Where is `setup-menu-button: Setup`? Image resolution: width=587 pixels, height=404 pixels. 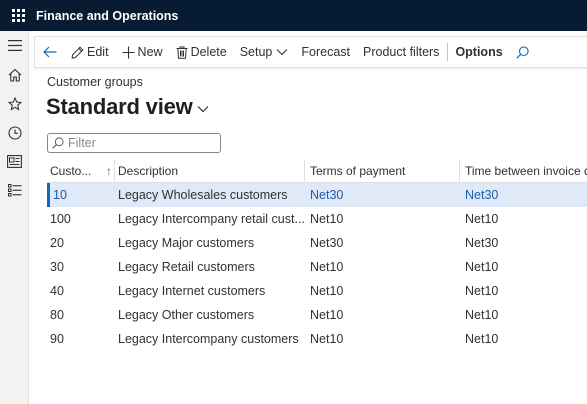
setup-menu-button: Setup is located at coordinates (265, 52).